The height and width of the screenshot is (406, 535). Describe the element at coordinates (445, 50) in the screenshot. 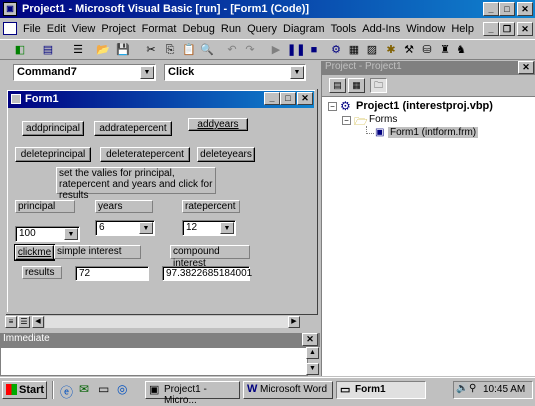

I see `component-manager-icon: ♜` at that location.